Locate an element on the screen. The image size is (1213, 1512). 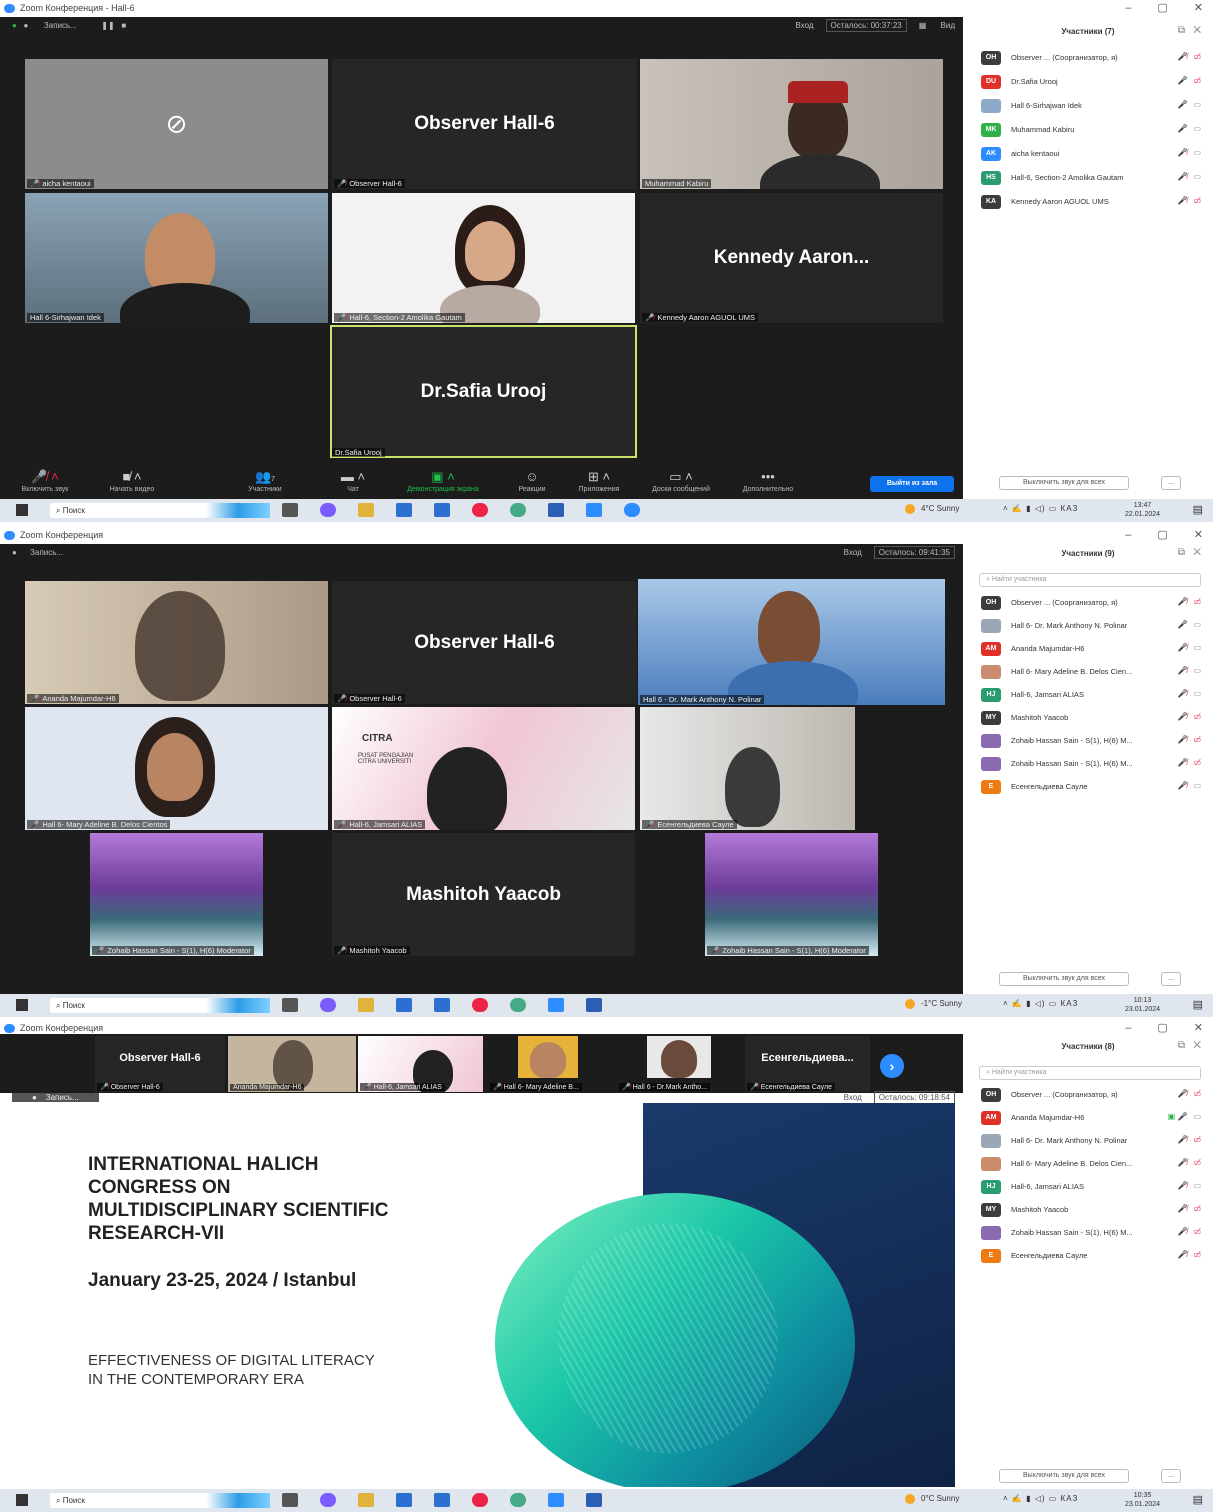
participant-row: AM Ananda Majumdar-H6 🎤̸ ▭ is located at coordinates (1088, 648).